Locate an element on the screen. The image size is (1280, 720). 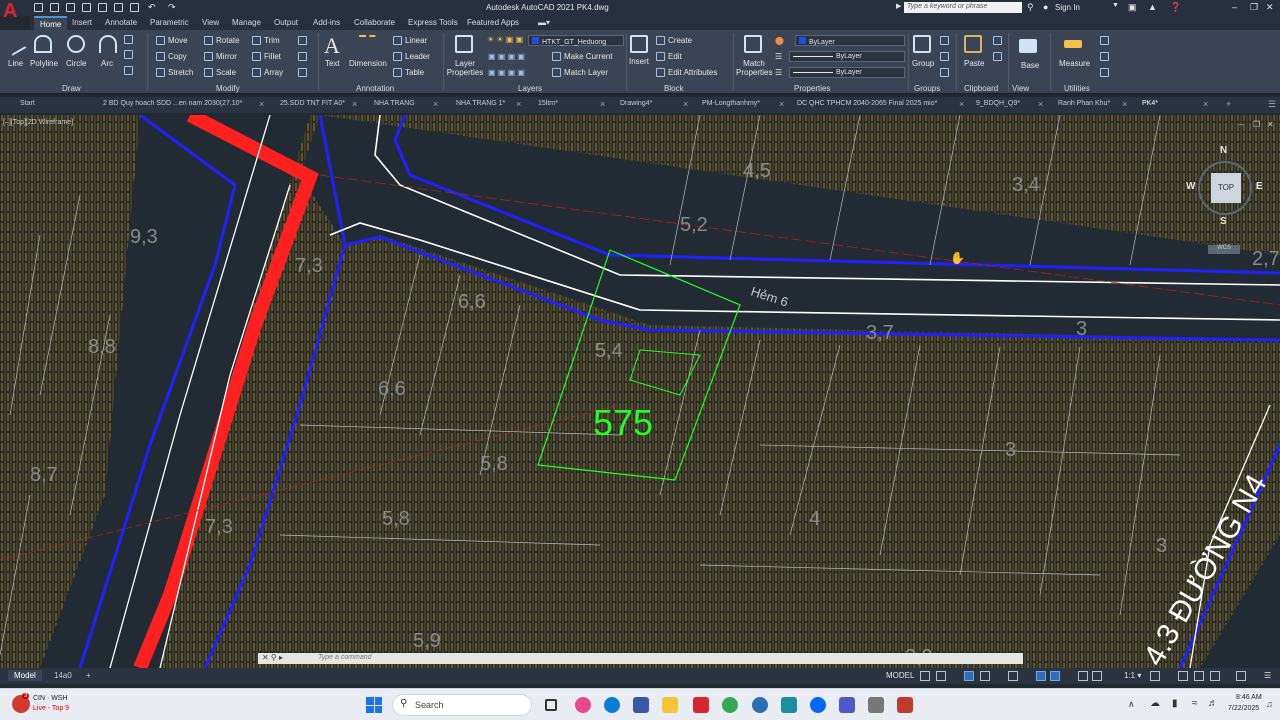
stretch-button: Stretch is located at coordinates (174, 73).